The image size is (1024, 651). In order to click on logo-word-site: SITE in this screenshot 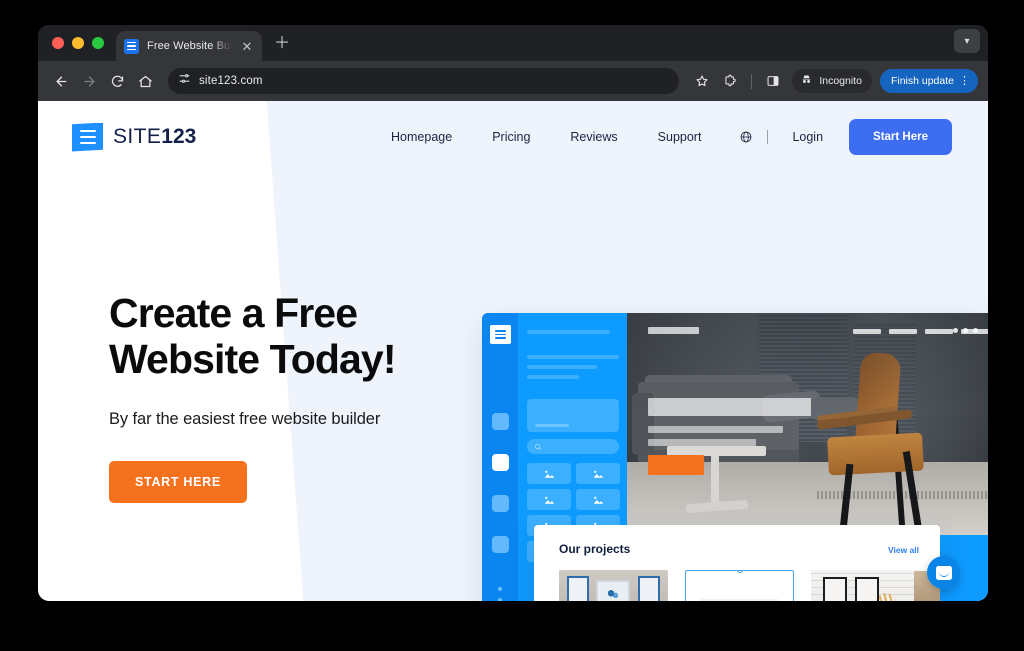, I will do `click(137, 136)`.